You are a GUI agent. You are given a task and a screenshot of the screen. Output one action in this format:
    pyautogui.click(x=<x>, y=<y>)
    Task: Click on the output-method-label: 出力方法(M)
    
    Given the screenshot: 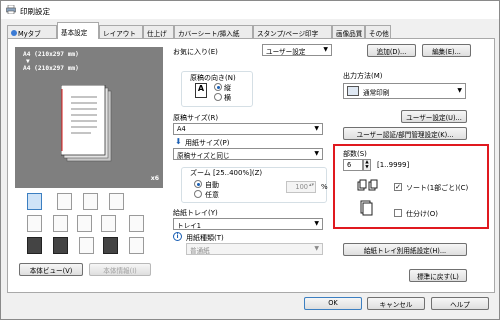 What is the action you would take?
    pyautogui.click(x=363, y=76)
    